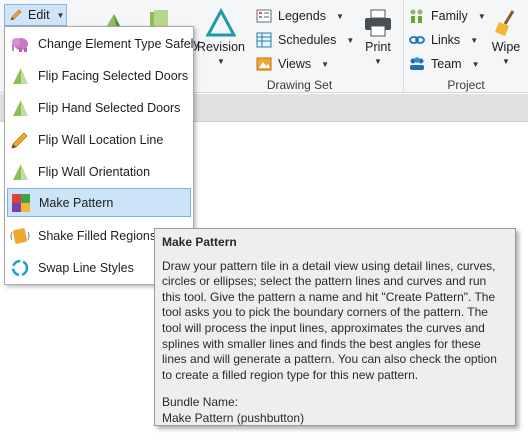  Describe the element at coordinates (20, 268) in the screenshot. I see `swap-circle-icon` at that location.